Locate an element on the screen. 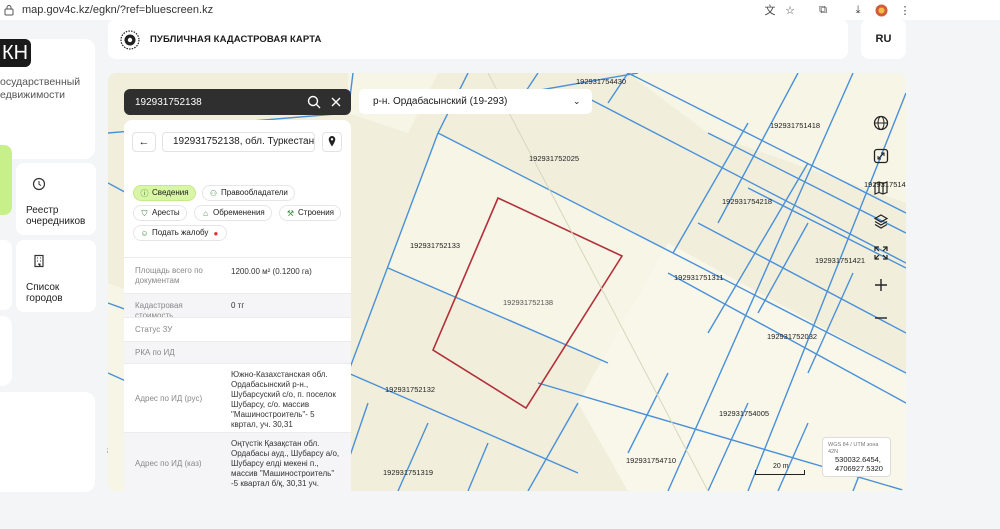 Image resolution: width=1000 pixels, height=529 pixels. users-icon: ⚇ is located at coordinates (213, 193).